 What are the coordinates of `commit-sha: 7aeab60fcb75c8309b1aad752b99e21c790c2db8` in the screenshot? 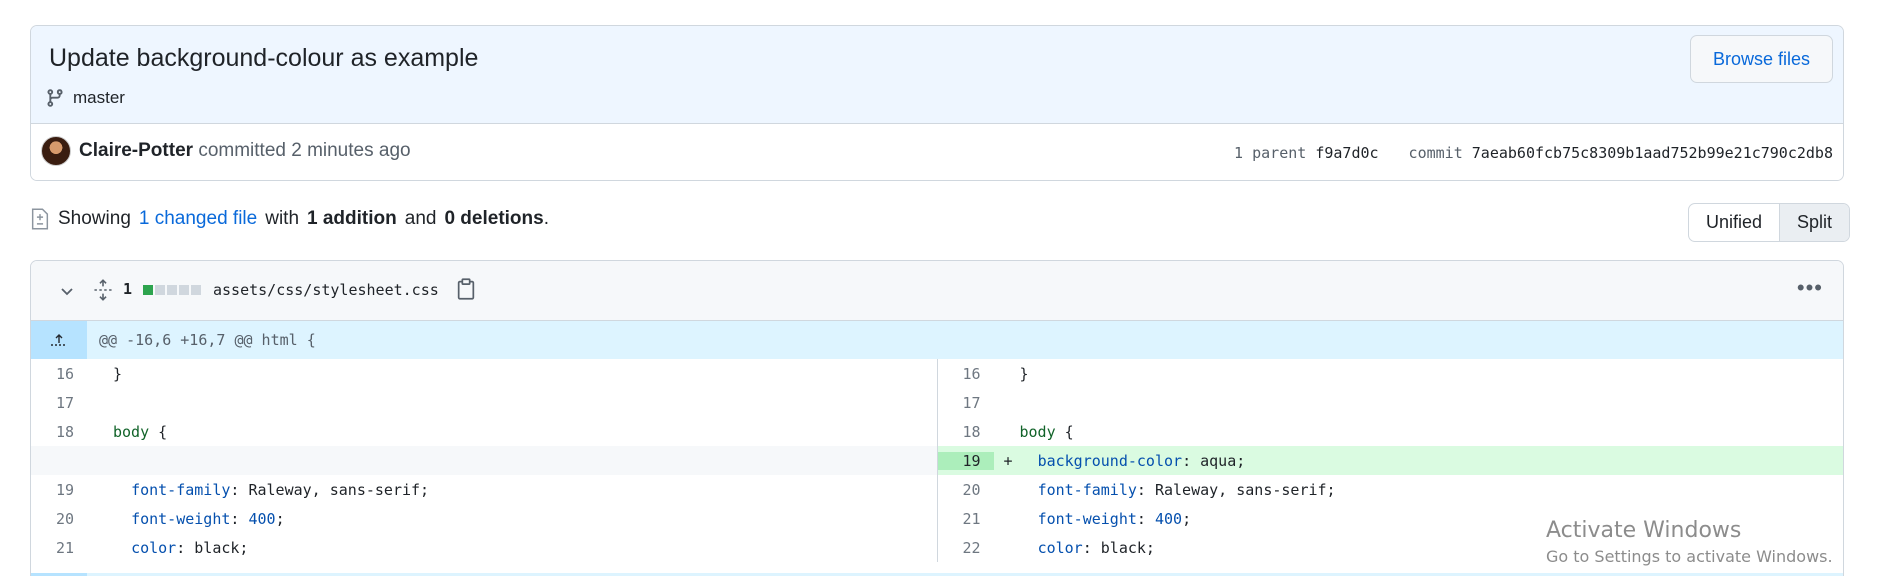 It's located at (1652, 153).